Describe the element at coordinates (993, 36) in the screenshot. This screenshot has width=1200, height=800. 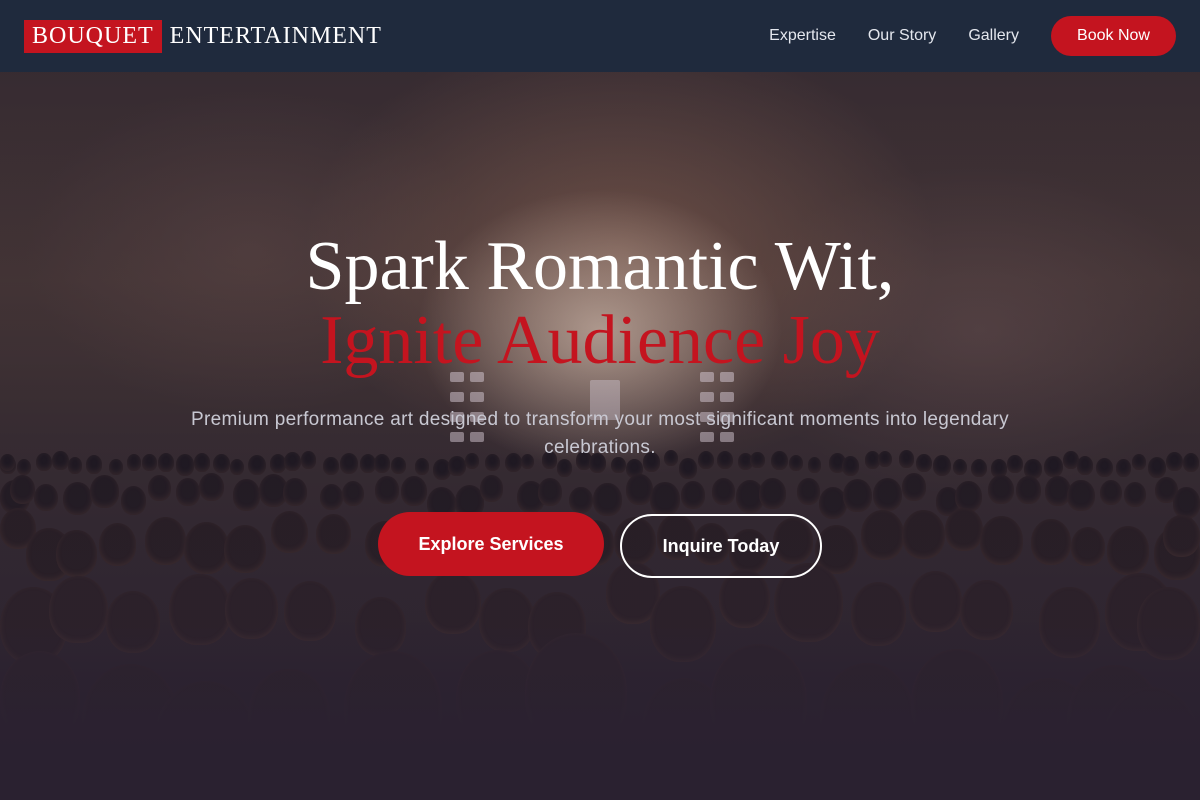
I see `nav-link-gallery: Gallery` at that location.